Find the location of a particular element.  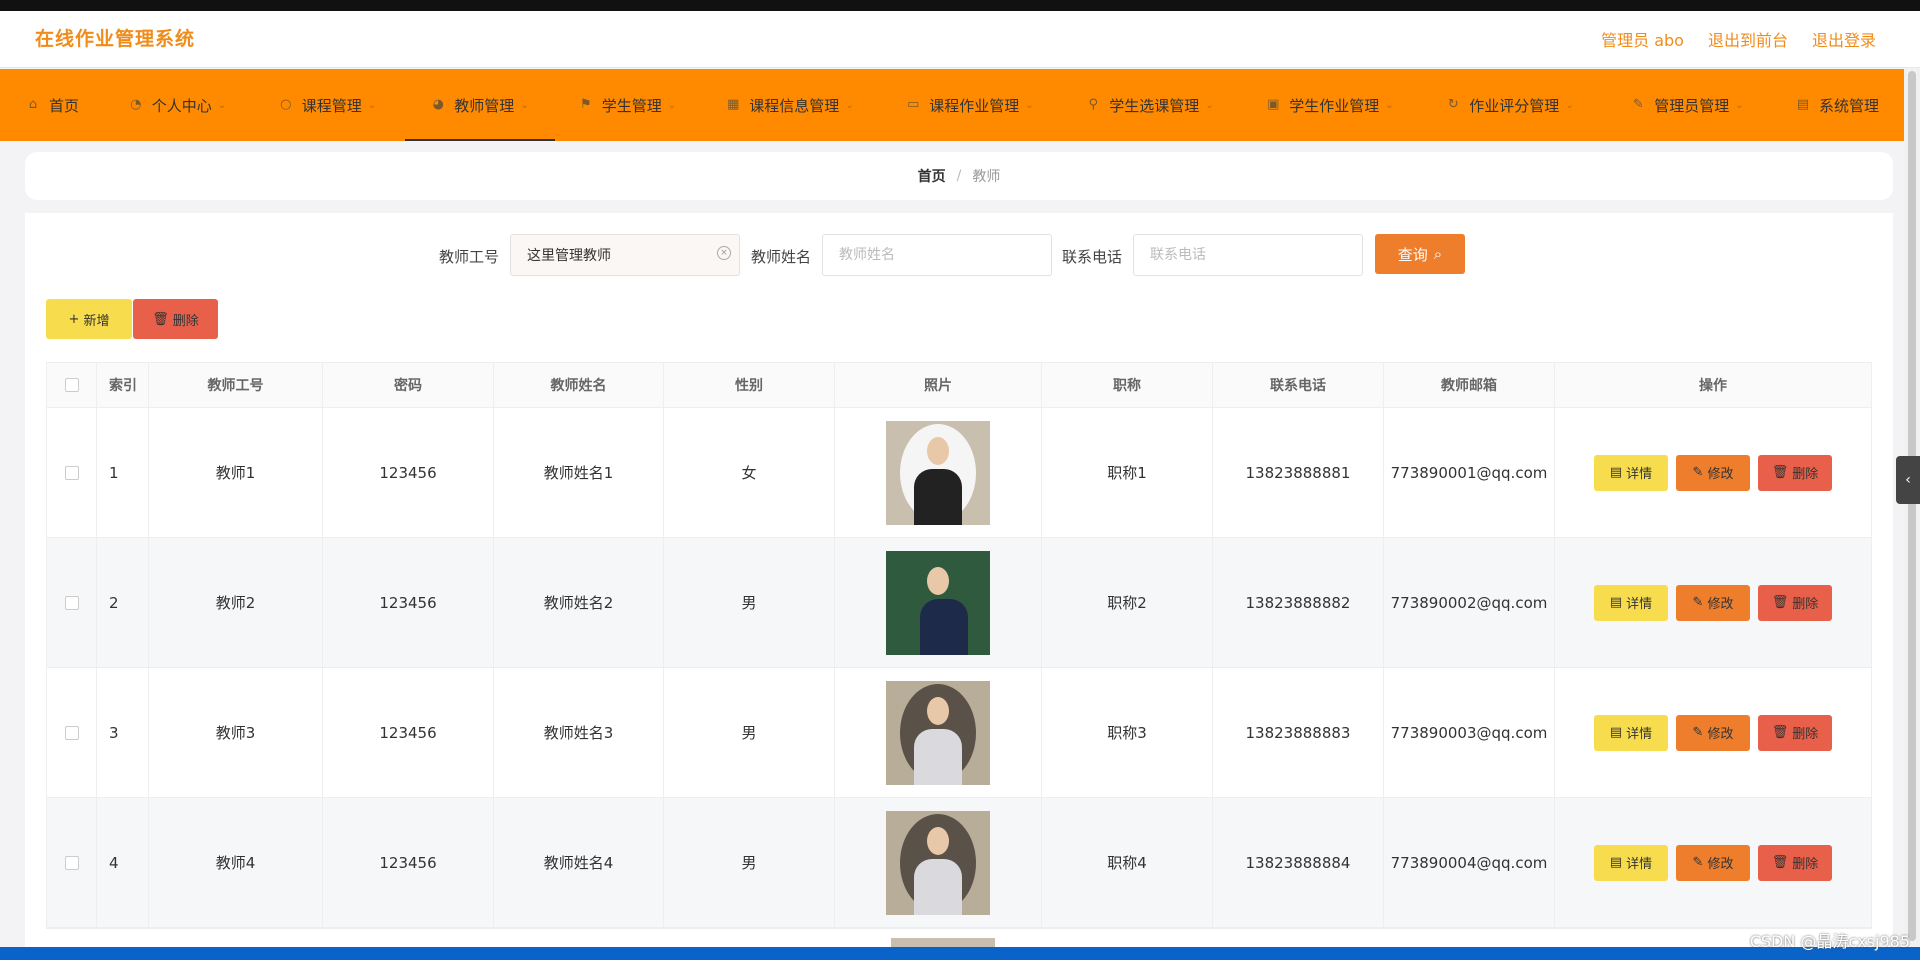

watermark: CSDN @晶涛cxsj985 is located at coordinates (1829, 941).